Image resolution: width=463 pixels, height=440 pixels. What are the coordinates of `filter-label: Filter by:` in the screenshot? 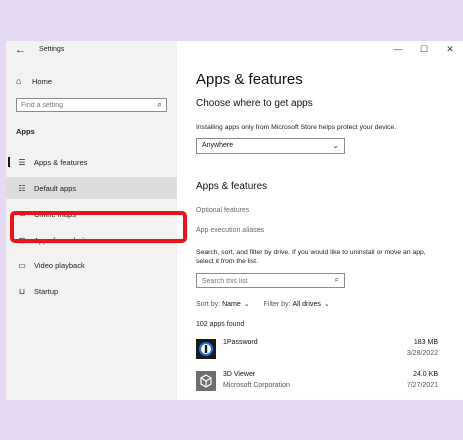 It's located at (277, 304).